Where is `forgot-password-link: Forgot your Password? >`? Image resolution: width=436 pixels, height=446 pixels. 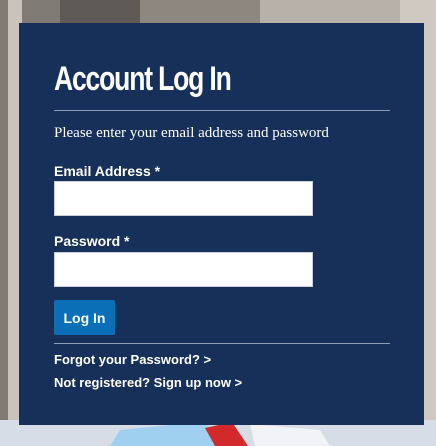
forgot-password-link: Forgot your Password? > is located at coordinates (132, 359).